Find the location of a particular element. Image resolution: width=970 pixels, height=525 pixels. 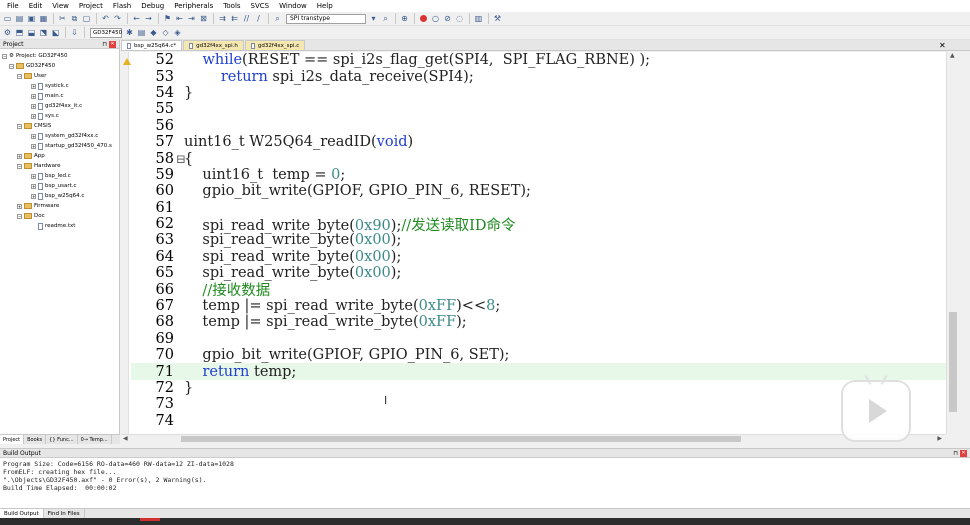

tree-file: + sys.c is located at coordinates (59, 116).